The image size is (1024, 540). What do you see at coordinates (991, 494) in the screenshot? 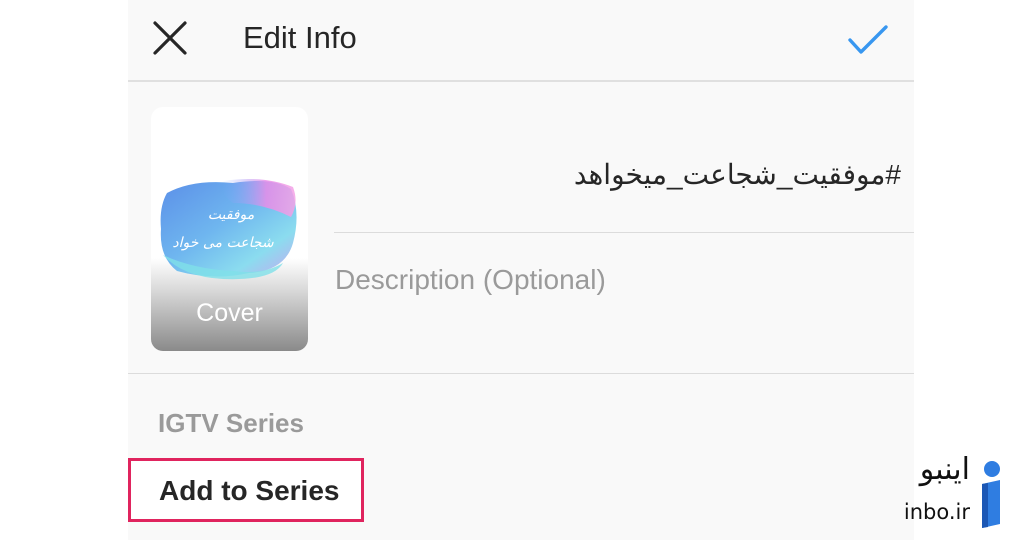
I see `inbo-logo-icon` at bounding box center [991, 494].